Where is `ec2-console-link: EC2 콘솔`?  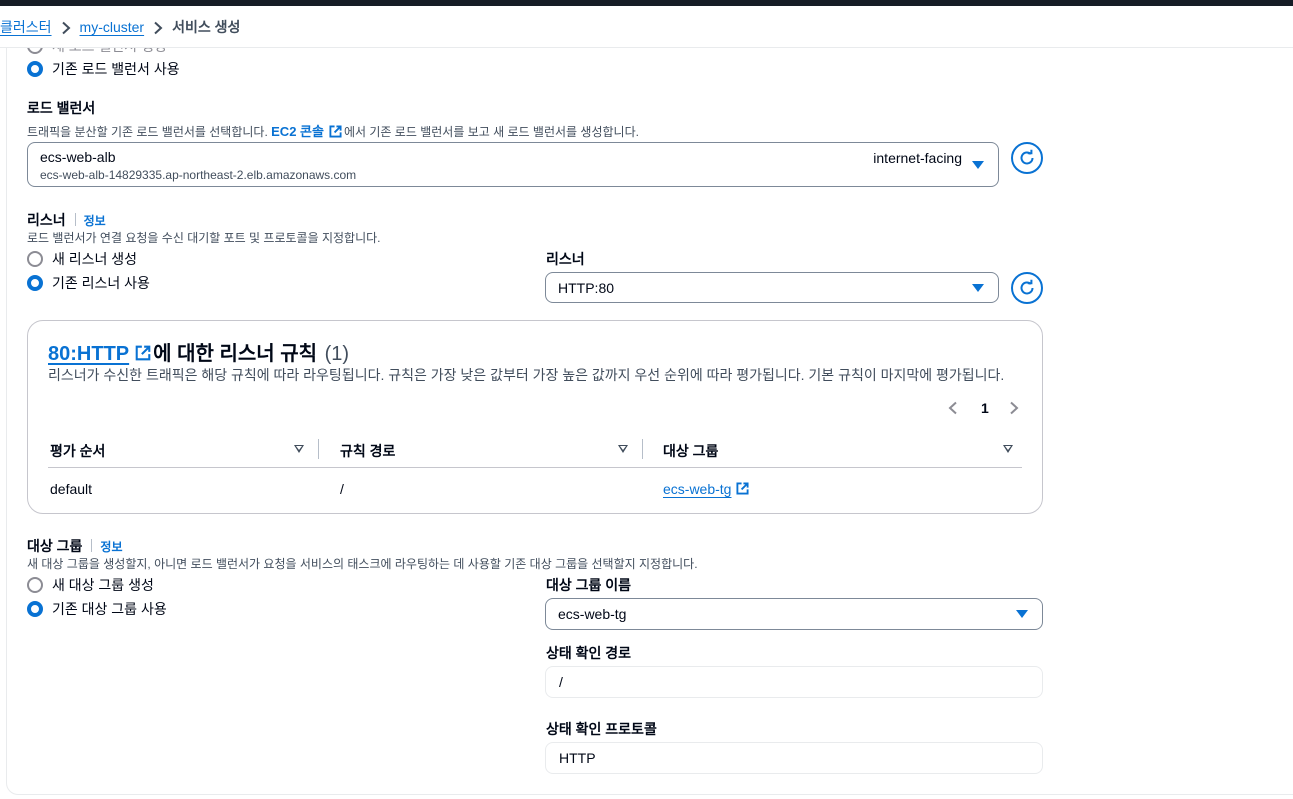 ec2-console-link: EC2 콘솔 is located at coordinates (297, 131).